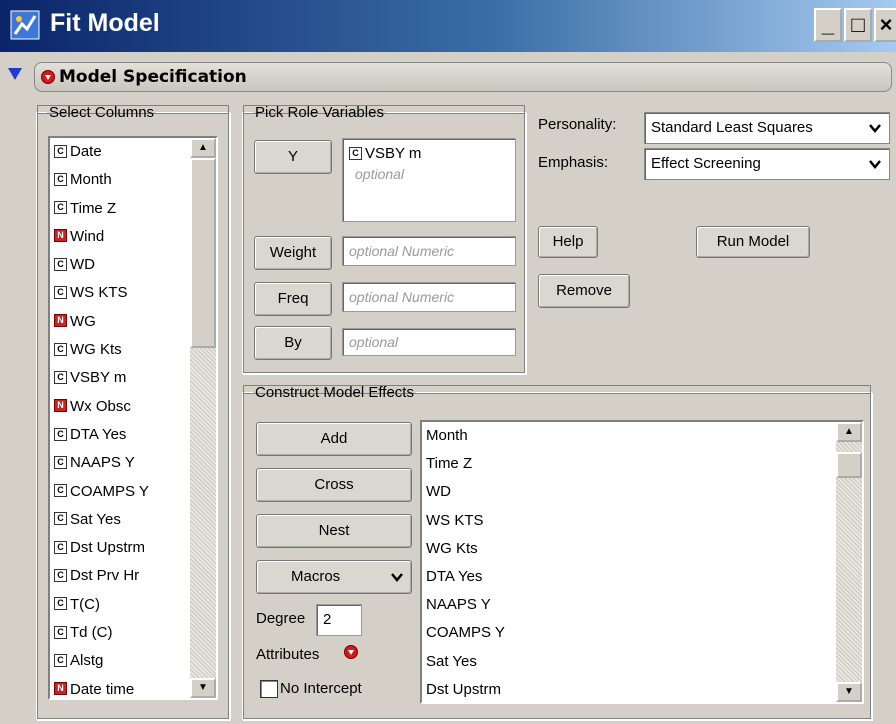  What do you see at coordinates (642, 690) in the screenshot?
I see `list-item: Dst Upstrm` at bounding box center [642, 690].